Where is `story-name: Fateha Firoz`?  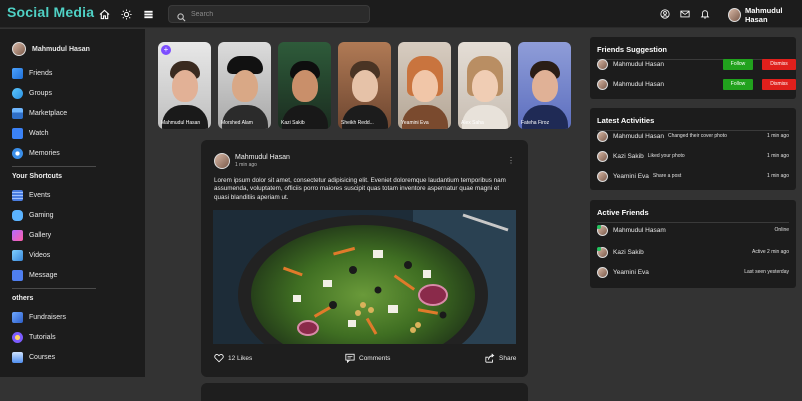
story-name: Fateha Firoz is located at coordinates (535, 123).